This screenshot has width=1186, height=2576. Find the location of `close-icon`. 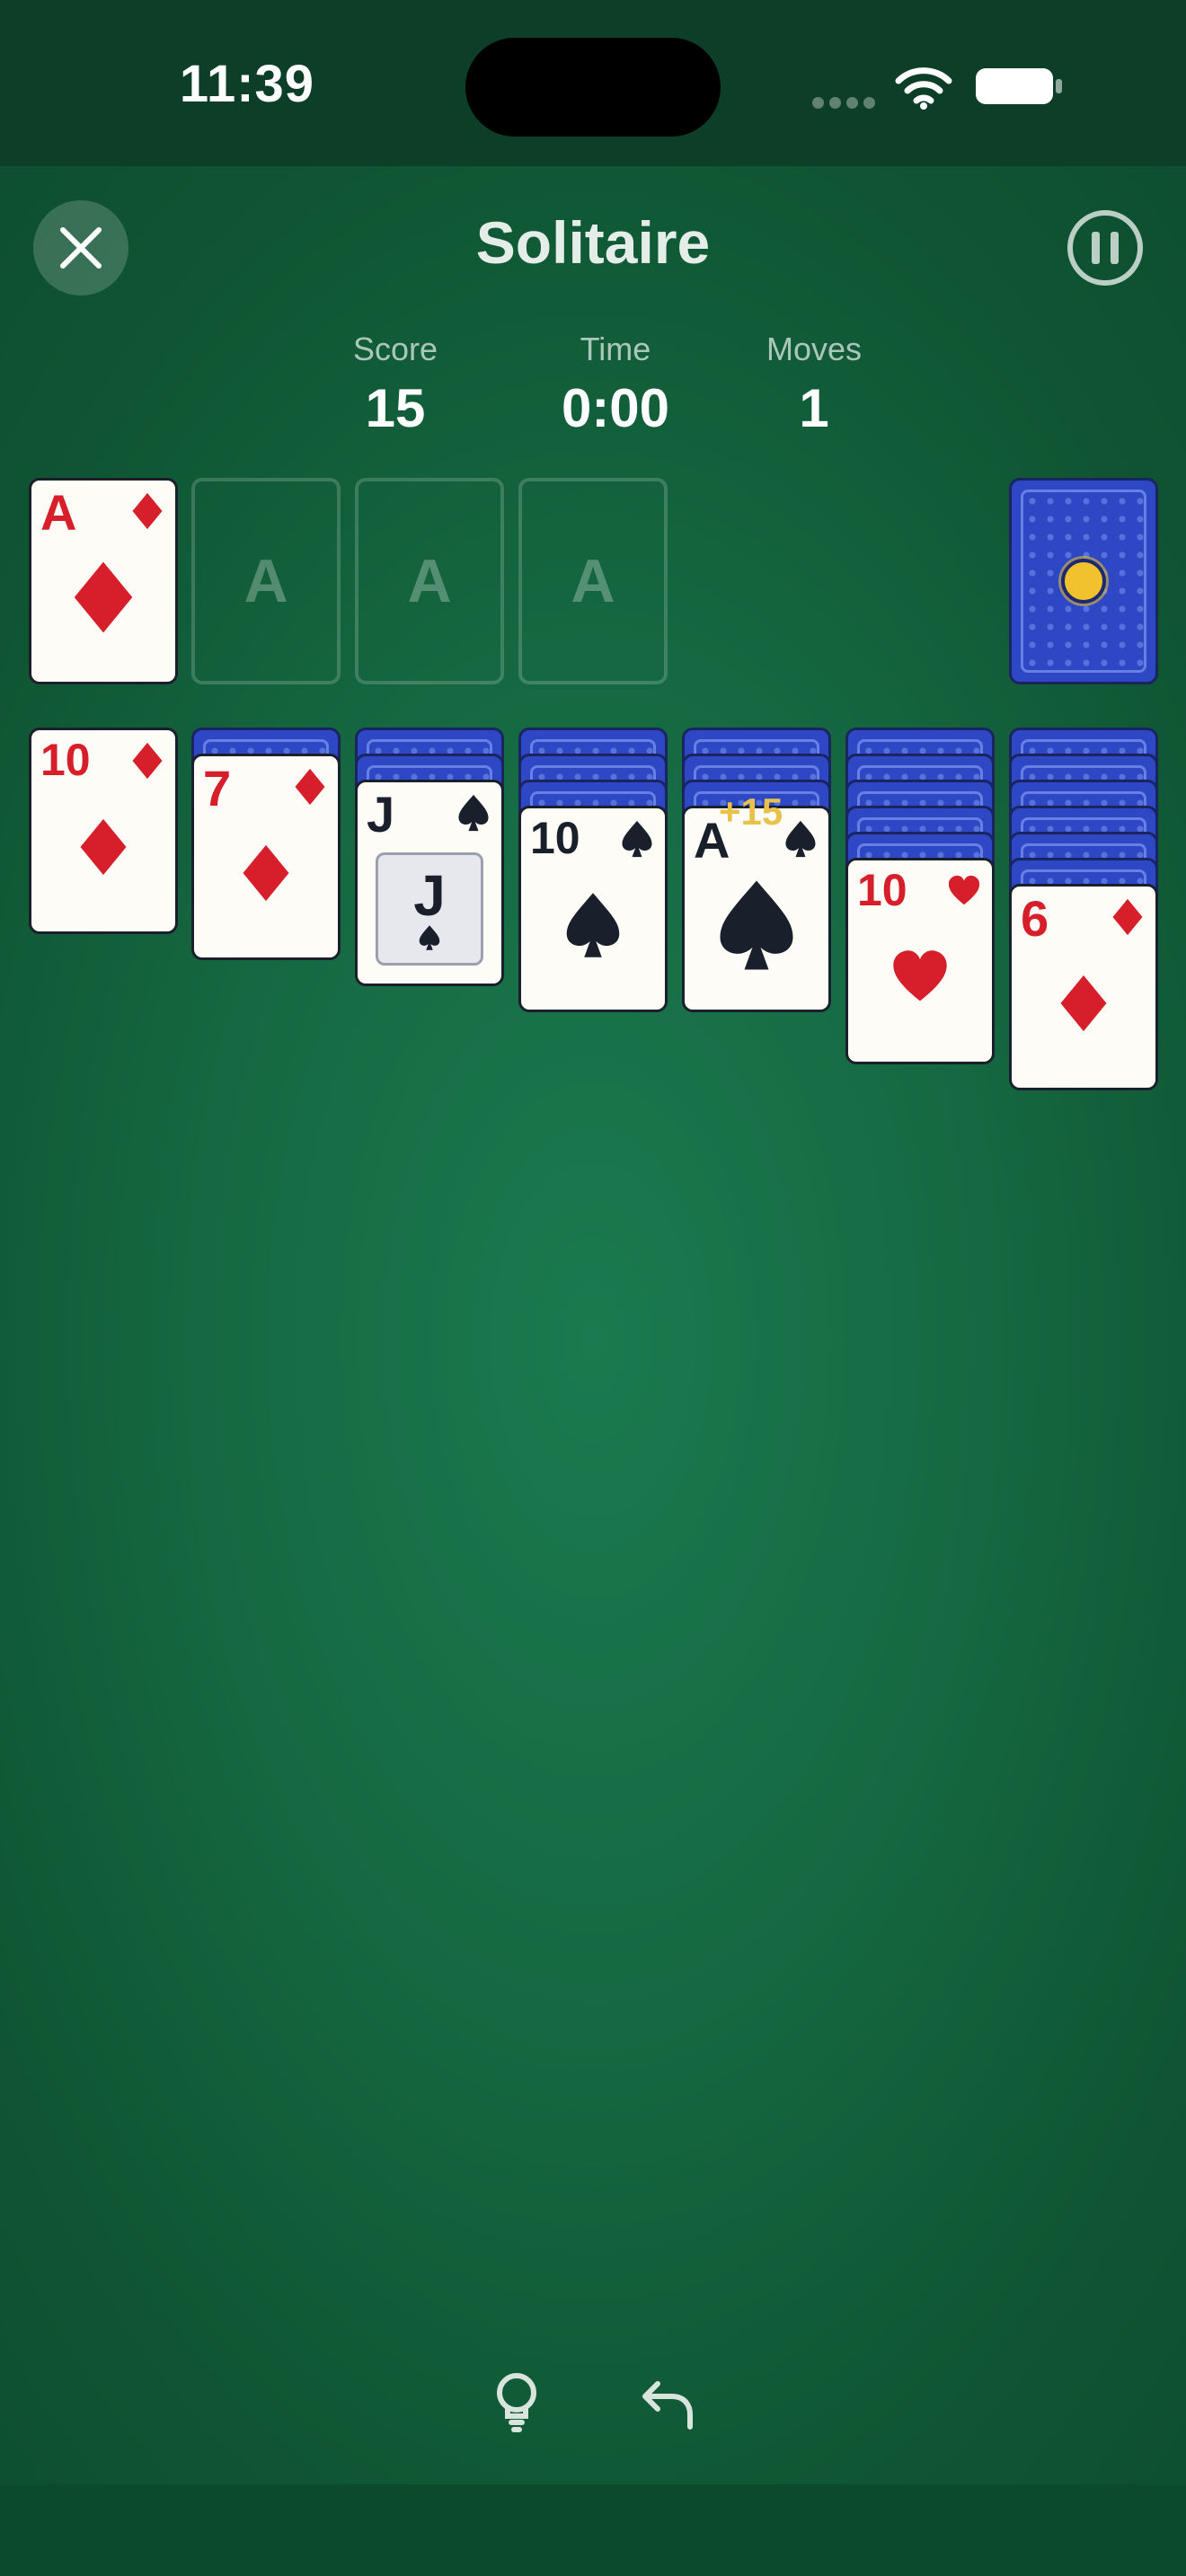

close-icon is located at coordinates (81, 248).